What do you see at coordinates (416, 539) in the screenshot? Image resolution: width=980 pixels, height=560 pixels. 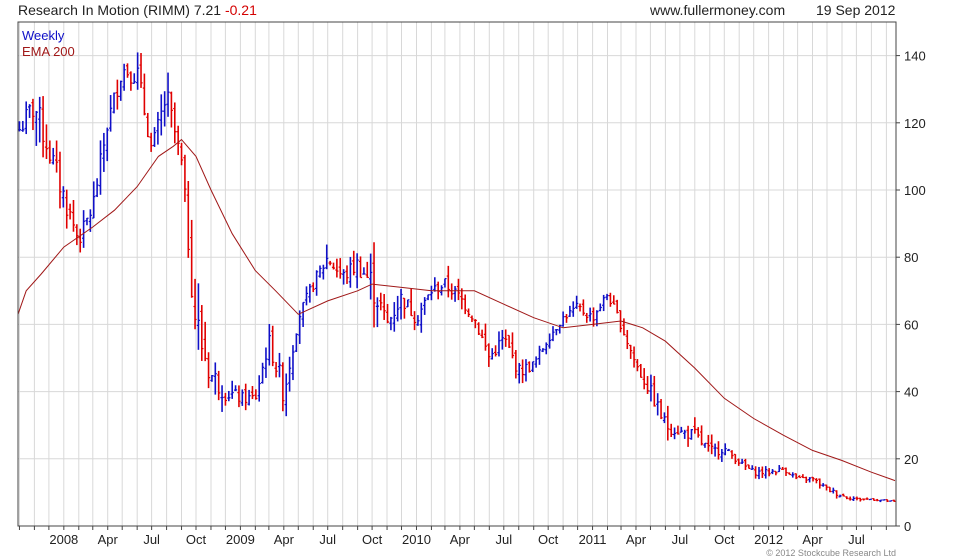 I see `x-tick-label: 2010` at bounding box center [416, 539].